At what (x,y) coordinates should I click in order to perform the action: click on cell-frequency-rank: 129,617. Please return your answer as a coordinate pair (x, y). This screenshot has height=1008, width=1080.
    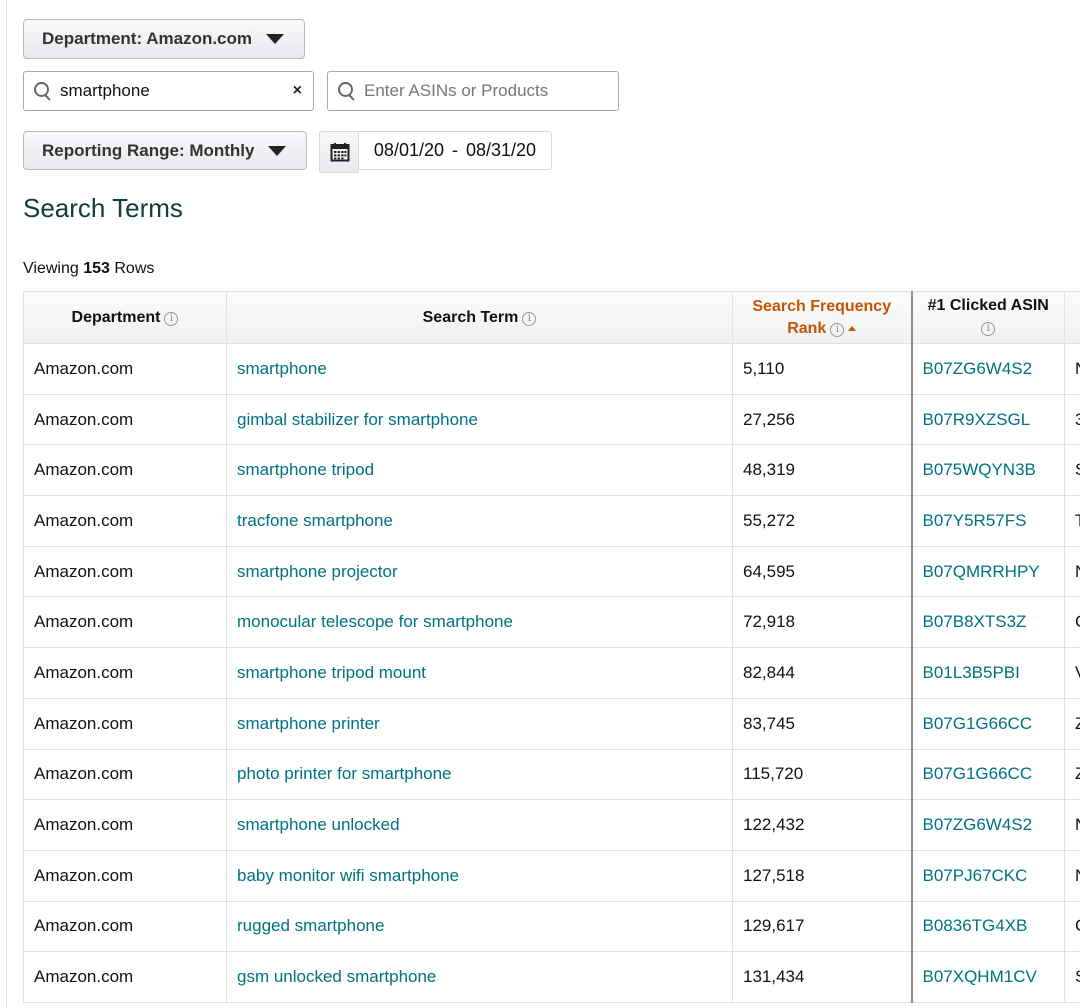
    Looking at the image, I should click on (822, 926).